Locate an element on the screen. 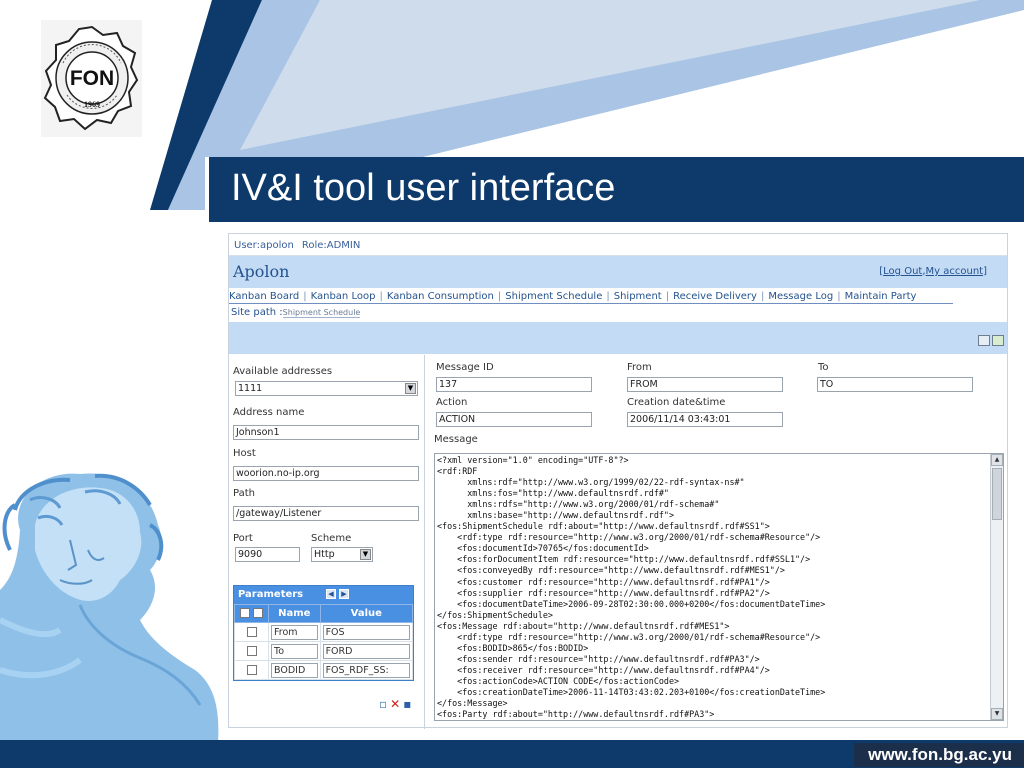 This screenshot has width=1024, height=768. new-document-icon: ▫ is located at coordinates (383, 704).